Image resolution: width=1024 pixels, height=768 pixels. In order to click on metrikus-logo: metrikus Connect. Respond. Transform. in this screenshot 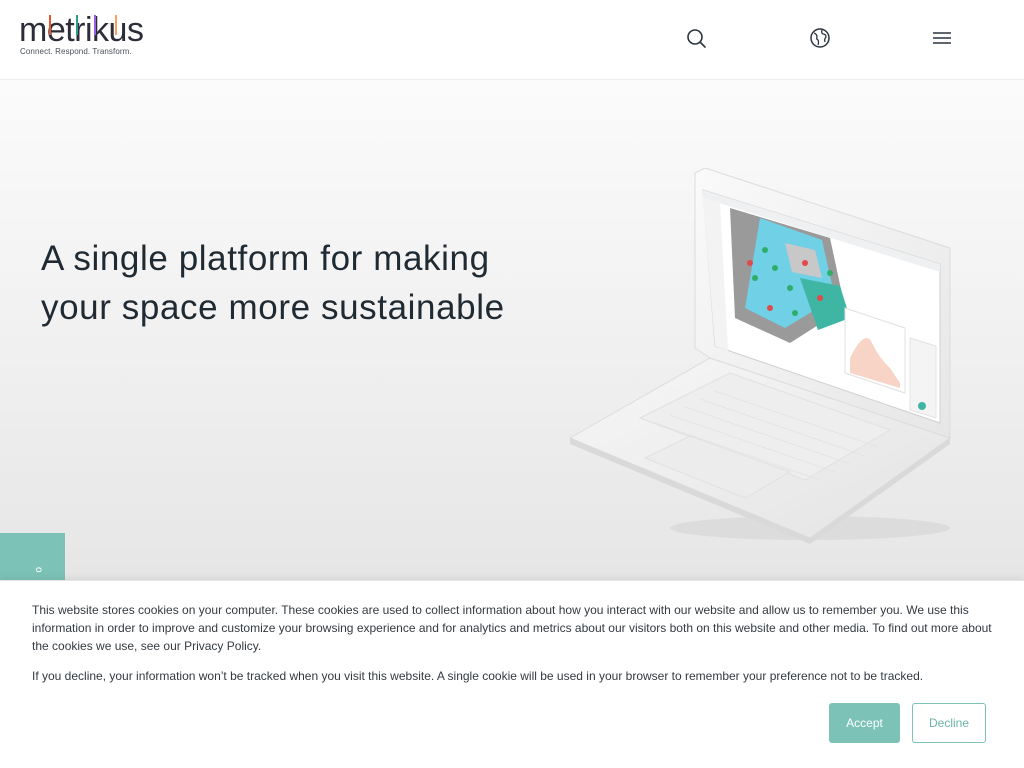, I will do `click(85, 35)`.